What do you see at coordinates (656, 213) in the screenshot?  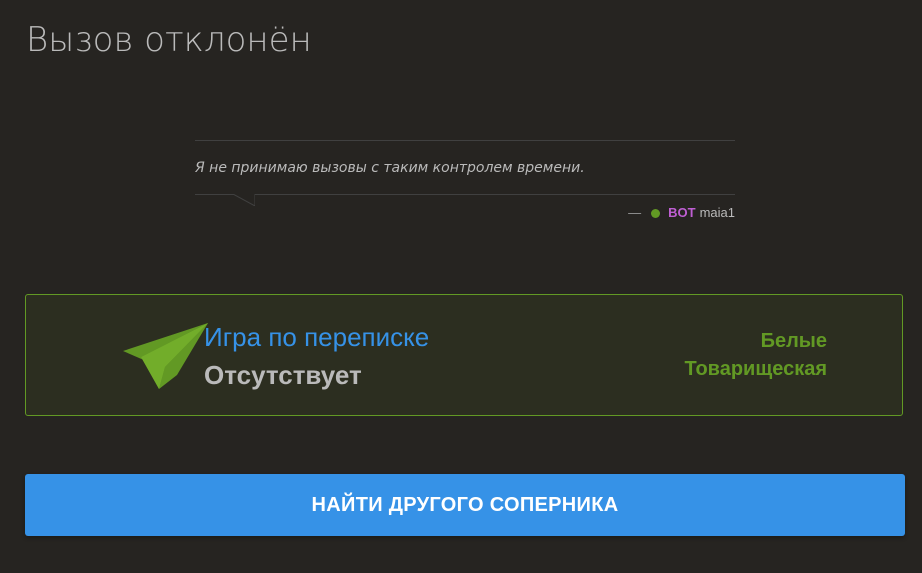 I see `online-status-icon` at bounding box center [656, 213].